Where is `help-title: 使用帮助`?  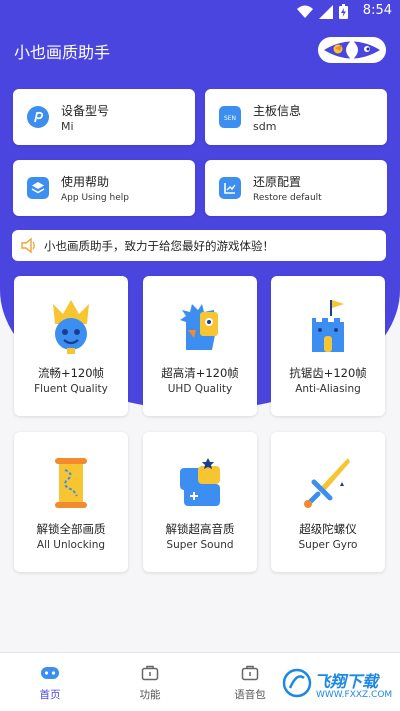
help-title: 使用帮助 is located at coordinates (85, 182).